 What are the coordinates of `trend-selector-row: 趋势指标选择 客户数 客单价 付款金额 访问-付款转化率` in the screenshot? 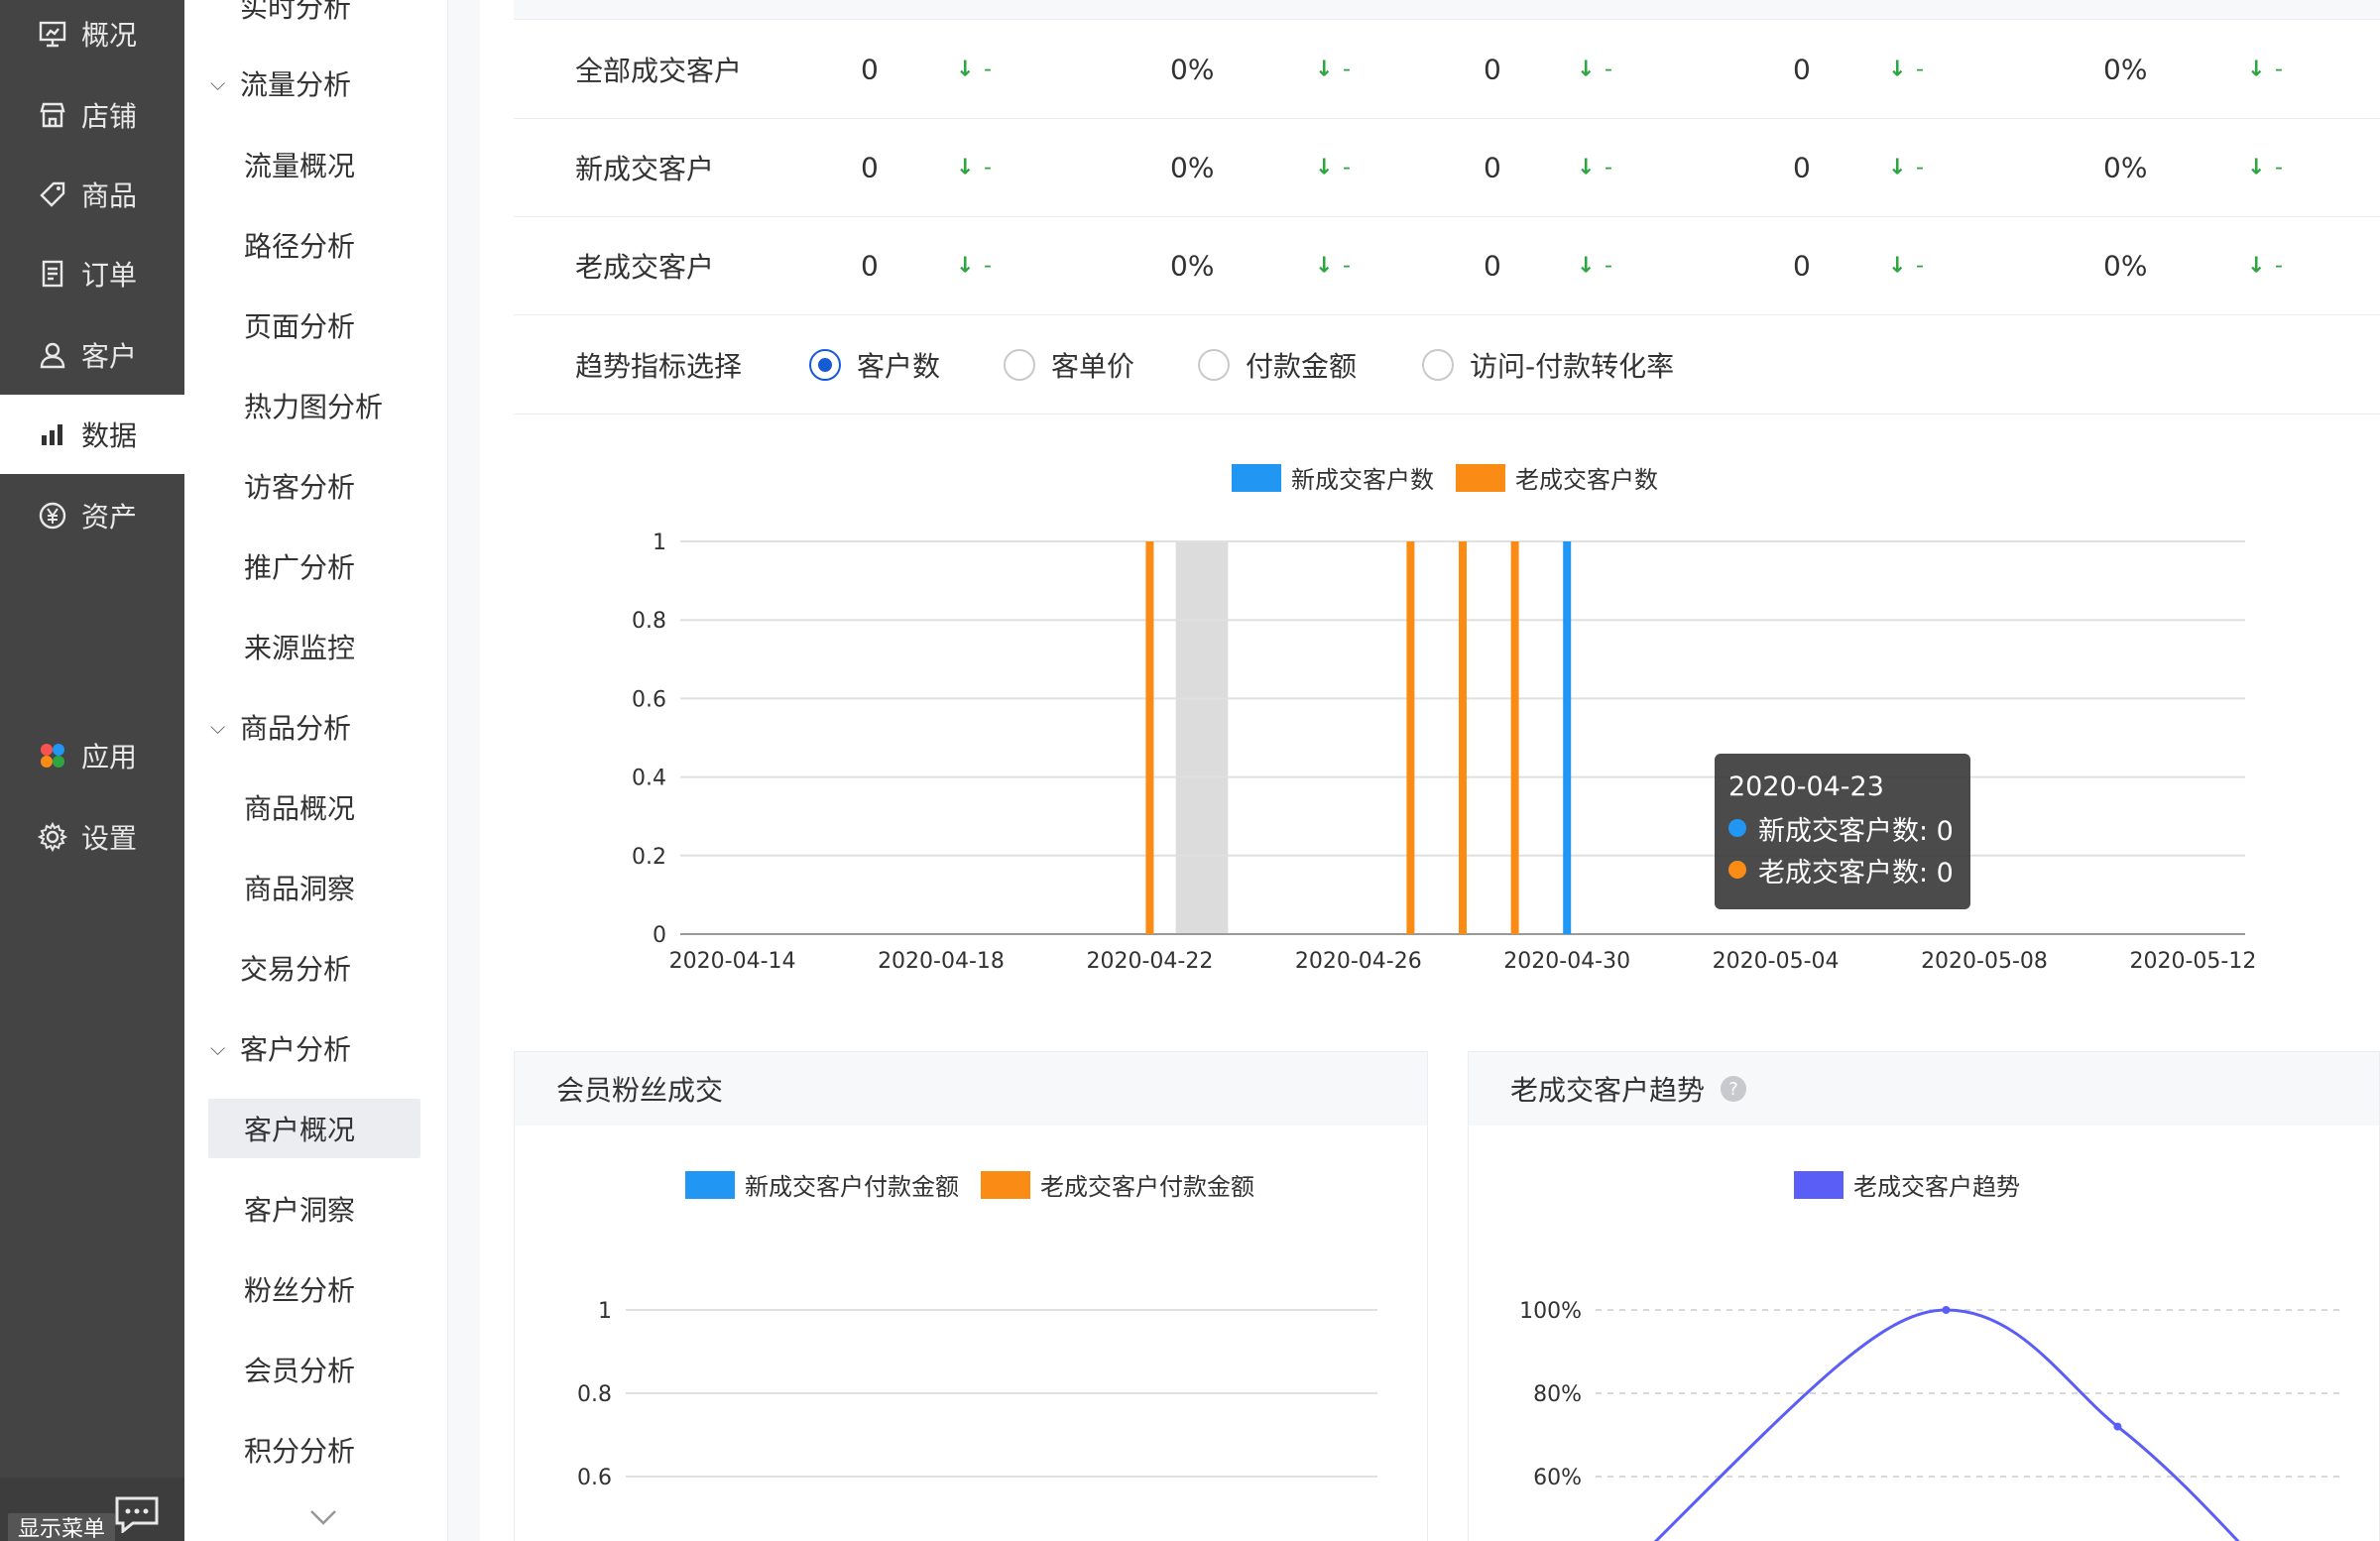 It's located at (1447, 365).